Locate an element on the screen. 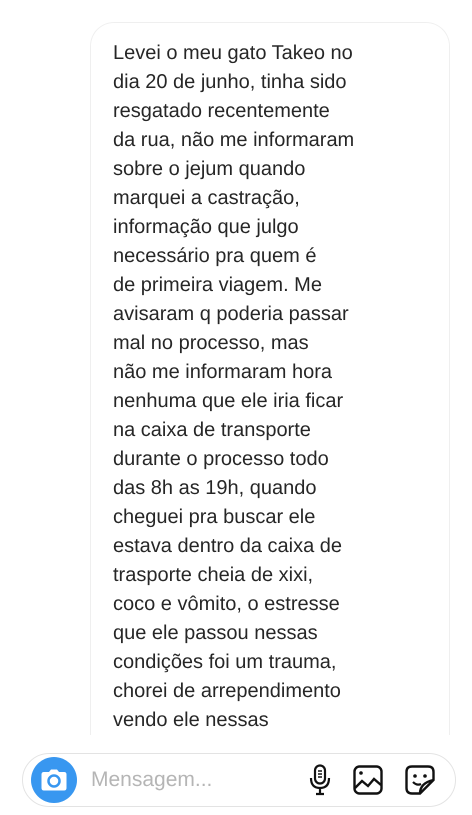  camera-button is located at coordinates (54, 780).